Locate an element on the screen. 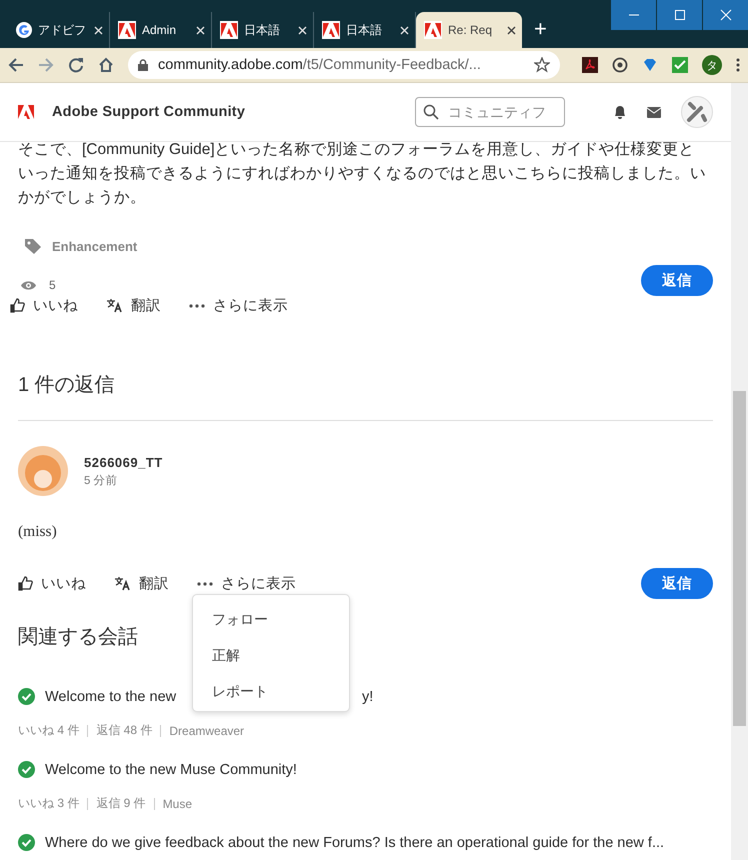 The height and width of the screenshot is (860, 748). author-name: 5266069_TT is located at coordinates (123, 462).